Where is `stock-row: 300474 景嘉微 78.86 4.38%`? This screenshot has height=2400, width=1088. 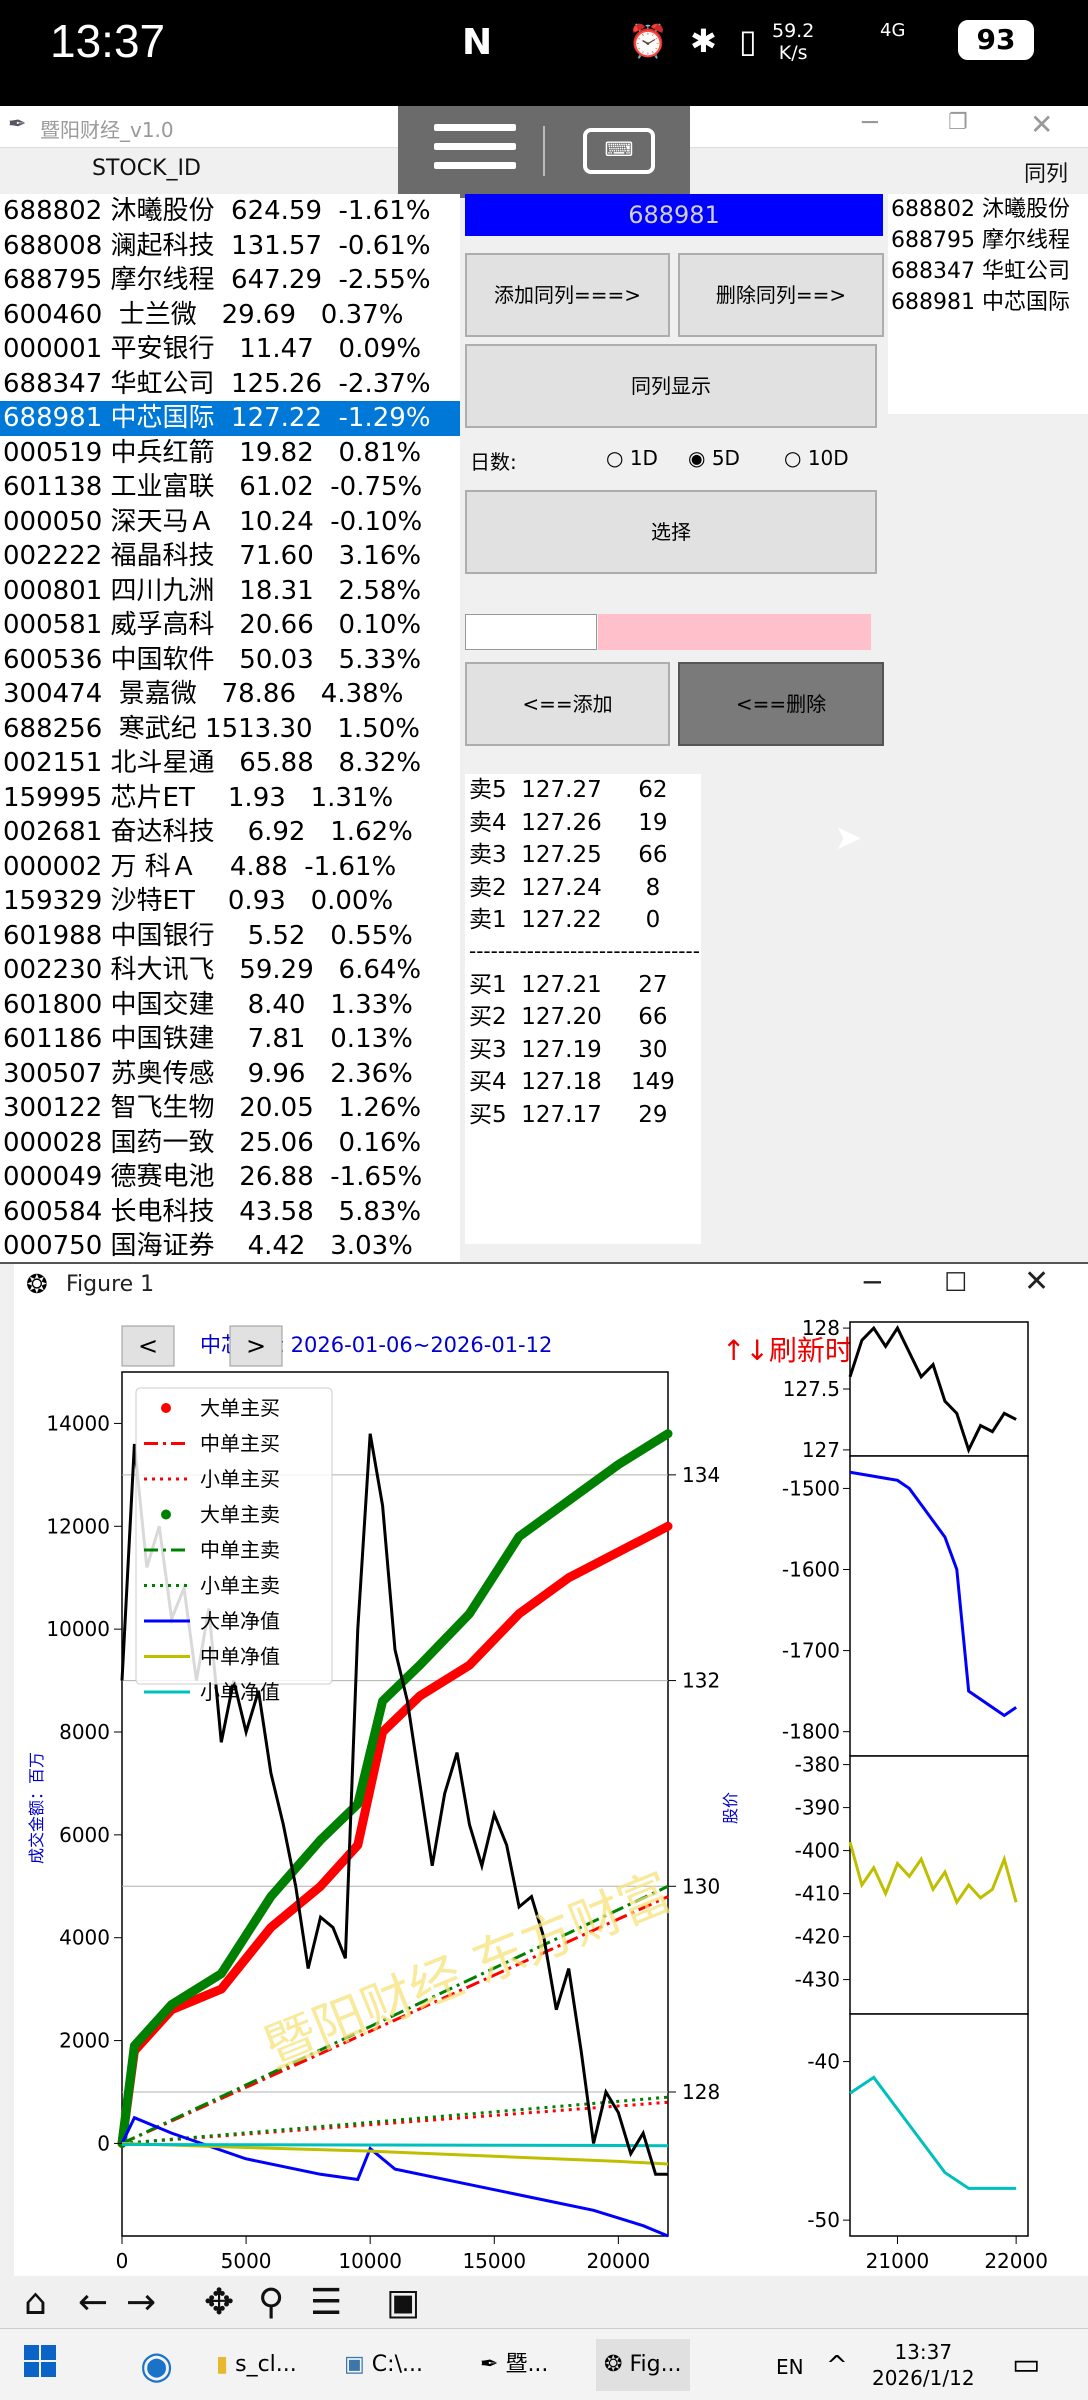 stock-row: 300474 景嘉微 78.86 4.38% is located at coordinates (230, 694).